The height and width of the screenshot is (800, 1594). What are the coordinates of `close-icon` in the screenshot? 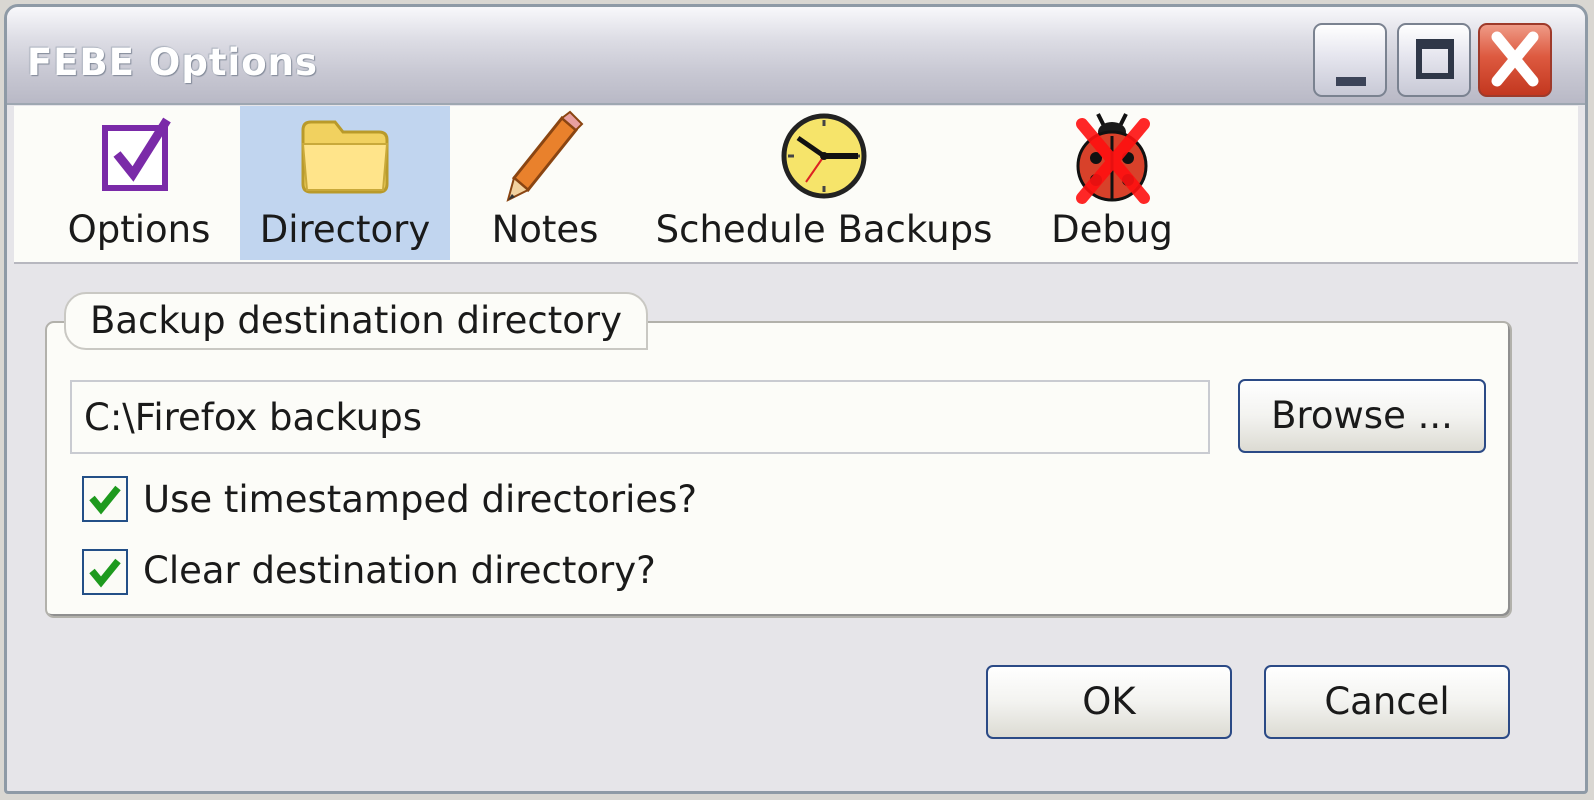 It's located at (1515, 59).